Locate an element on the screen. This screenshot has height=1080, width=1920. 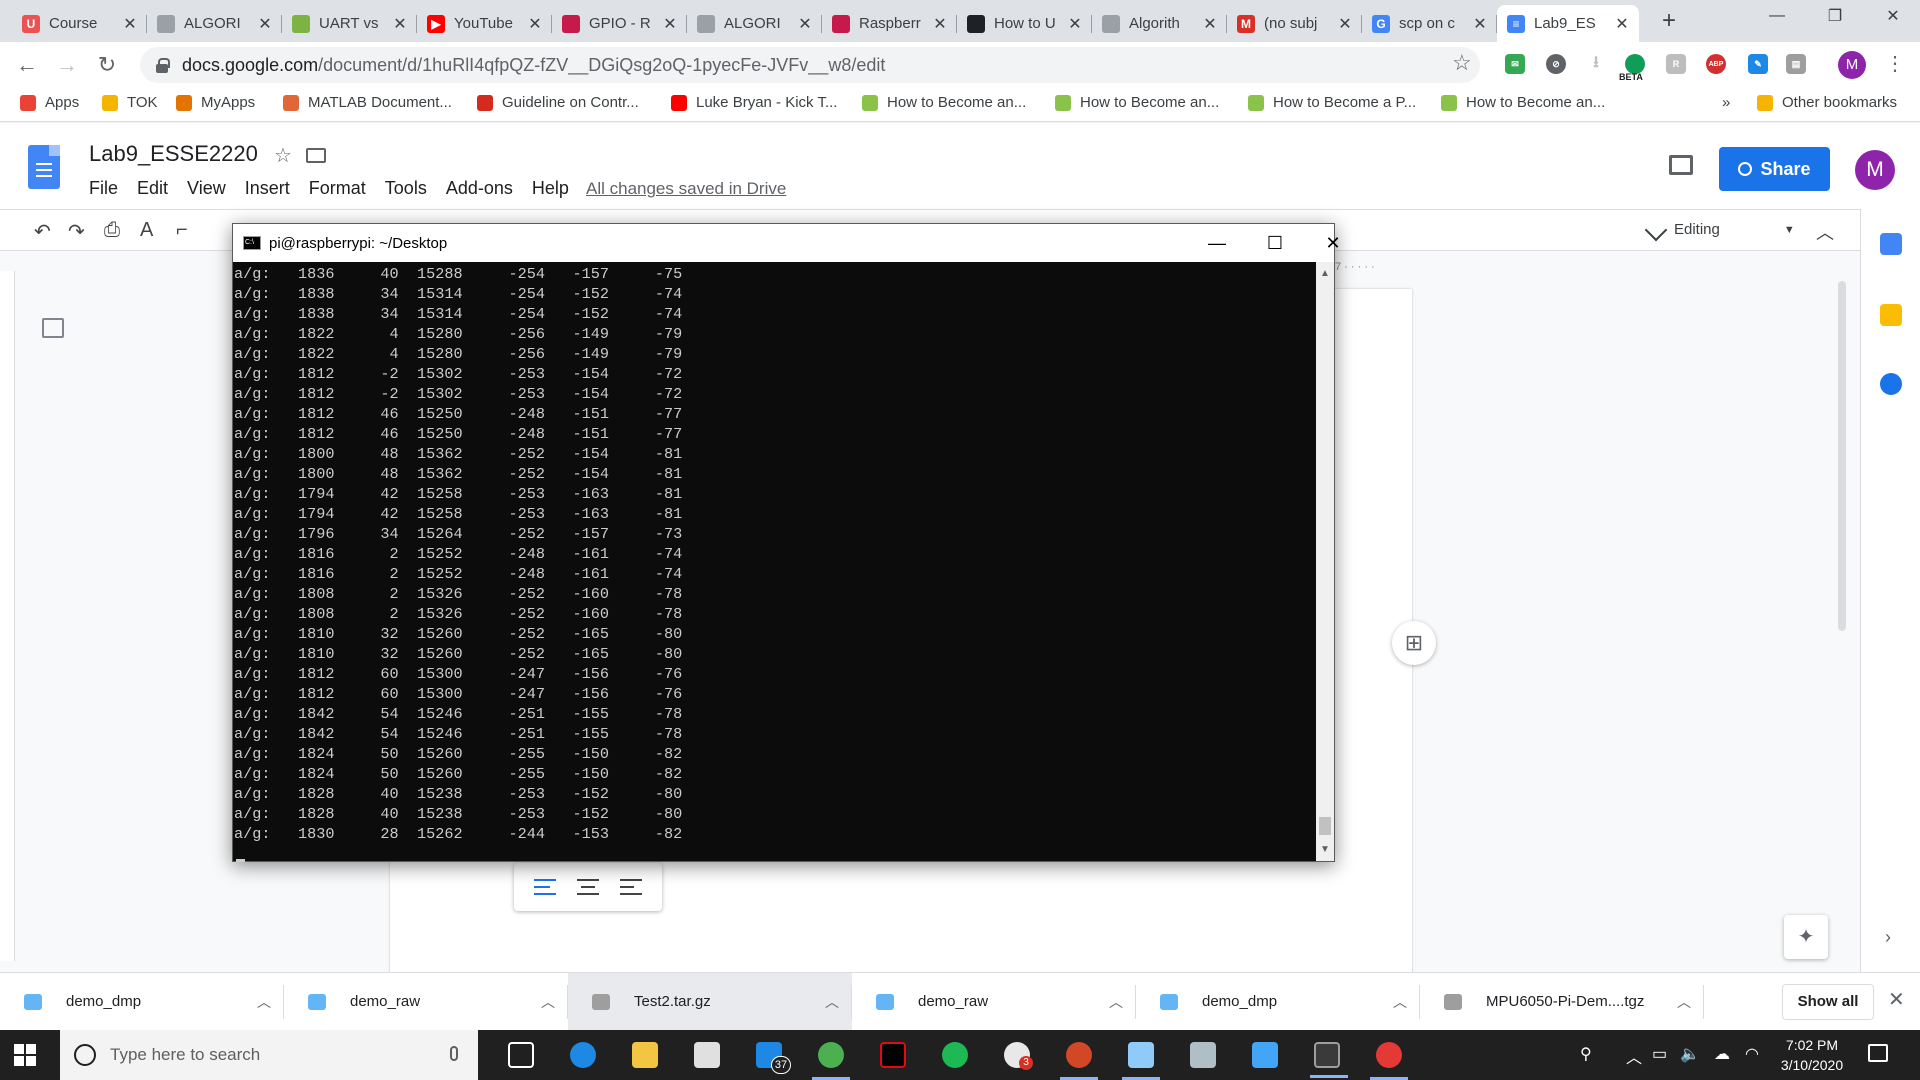
extension-puzzle-icon: ▤ is located at coordinates (1796, 64).